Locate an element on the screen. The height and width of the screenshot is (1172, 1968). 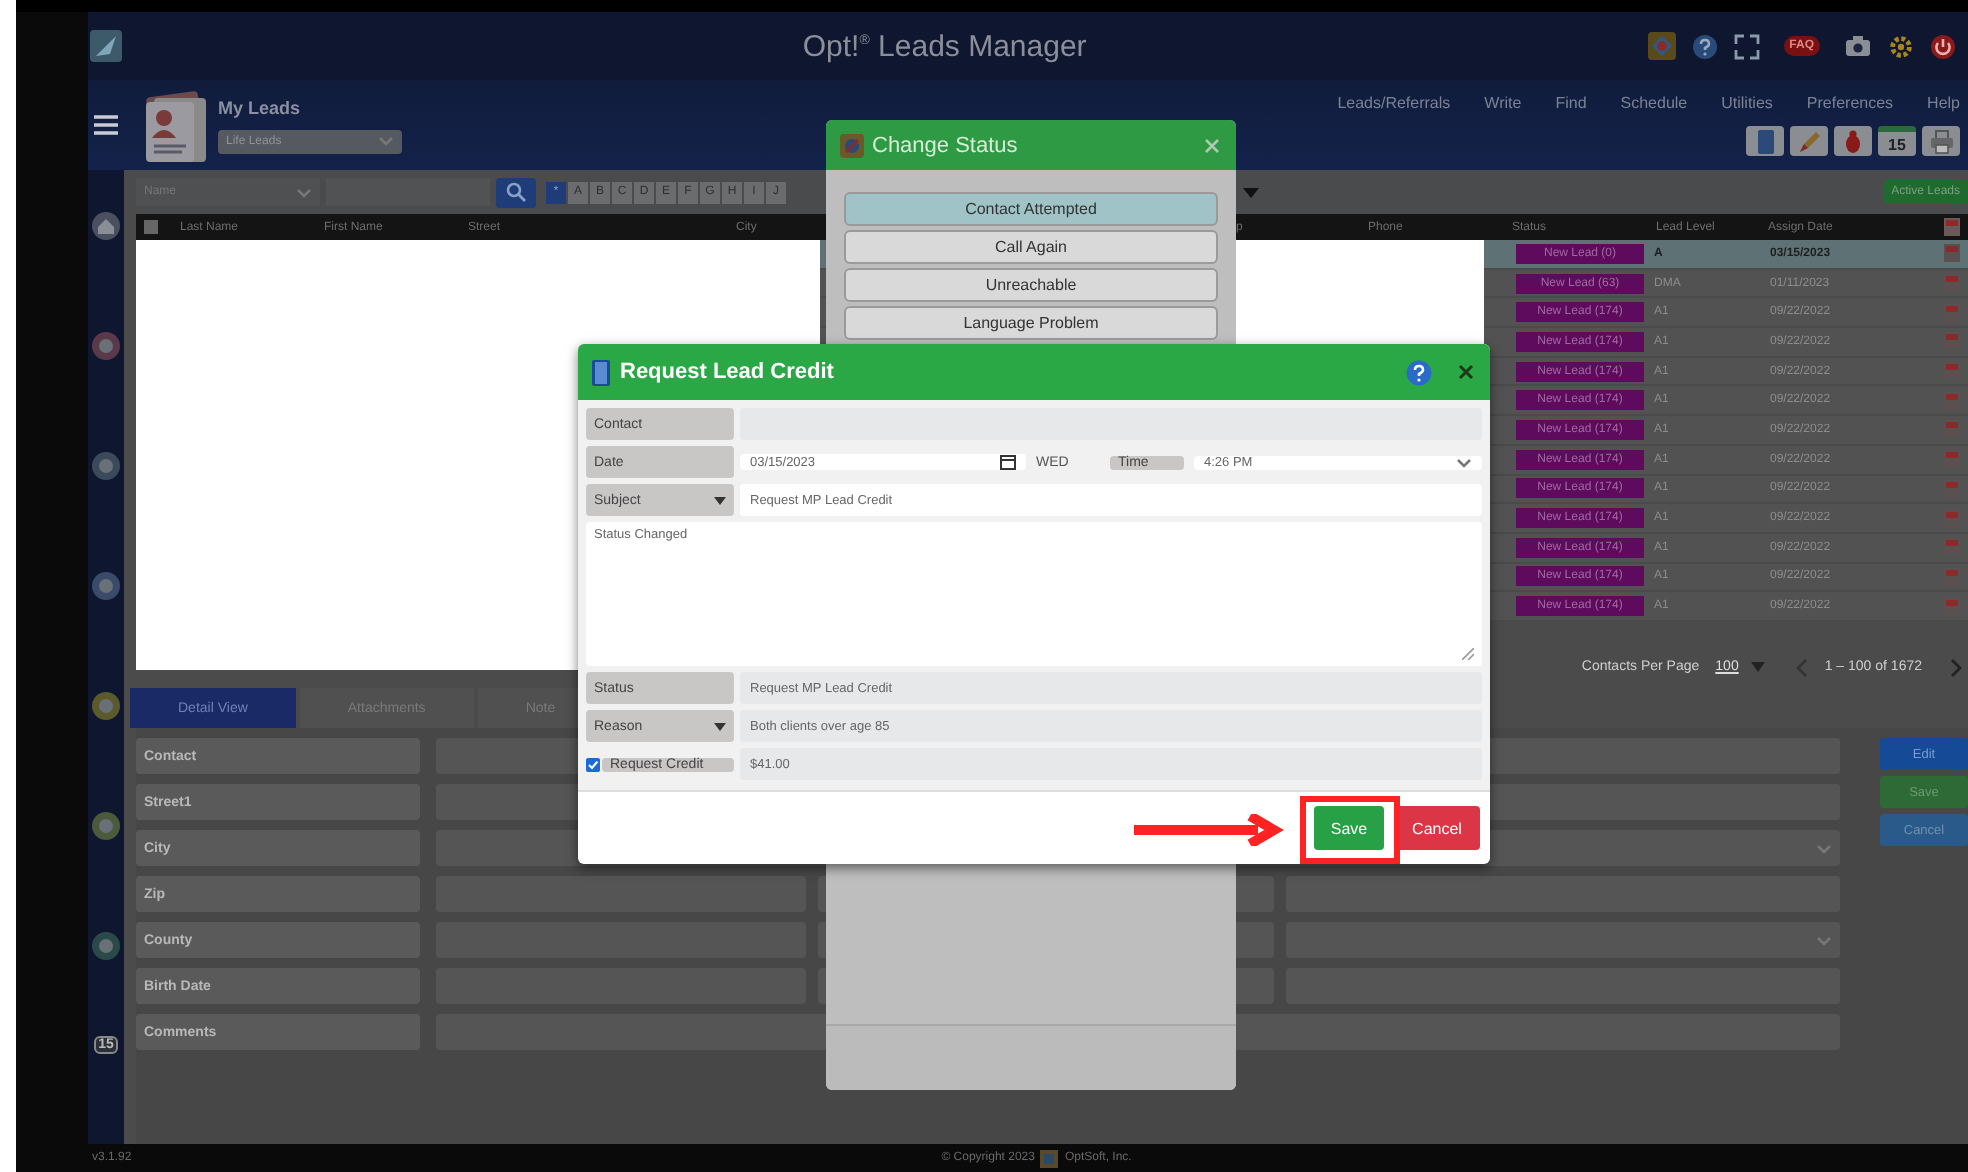
dialog-title: Change Status is located at coordinates (946, 145).